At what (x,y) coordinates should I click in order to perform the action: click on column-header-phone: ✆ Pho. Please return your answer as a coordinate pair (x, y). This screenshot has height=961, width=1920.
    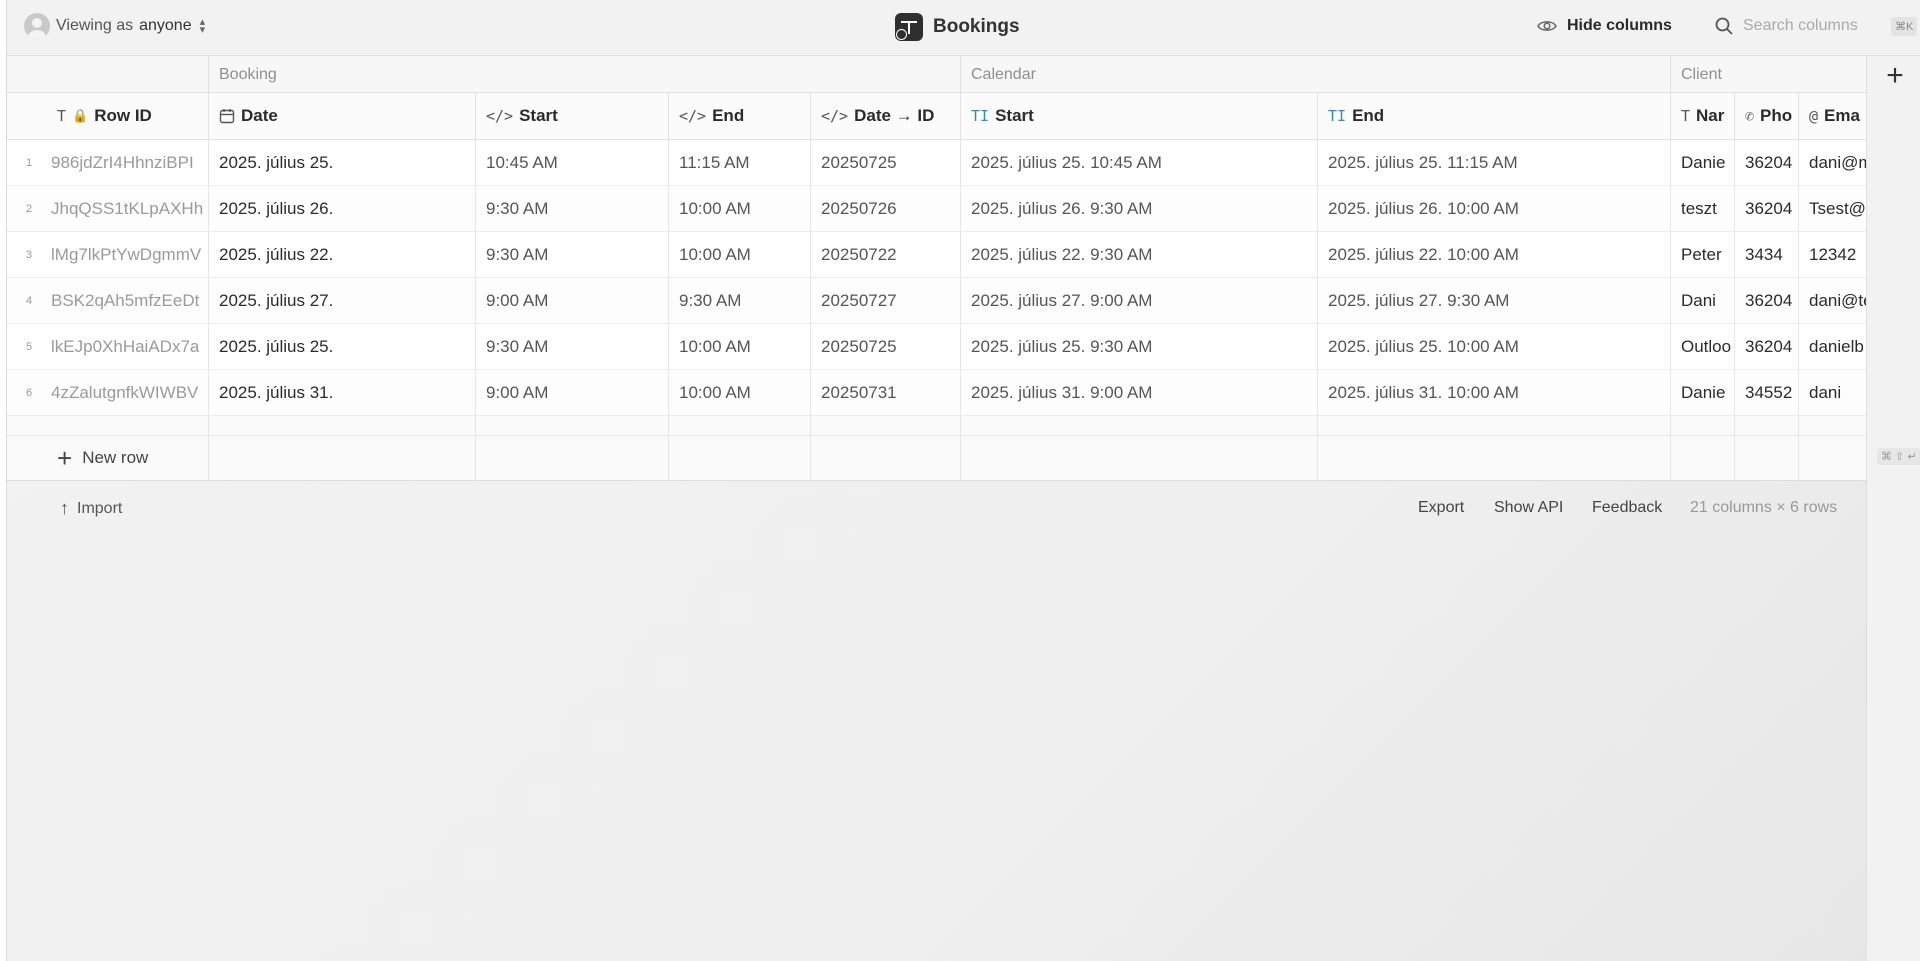
    Looking at the image, I should click on (1767, 116).